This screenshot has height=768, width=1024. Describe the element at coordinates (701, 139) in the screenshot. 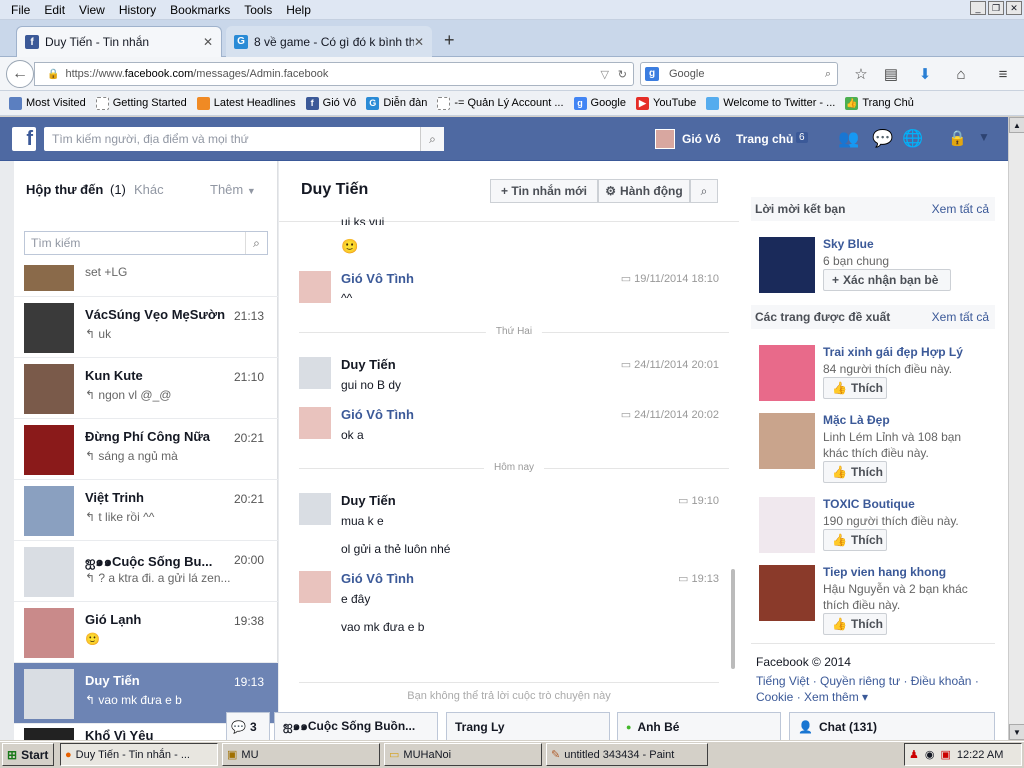

I see `profile-link: Gió Vô` at that location.